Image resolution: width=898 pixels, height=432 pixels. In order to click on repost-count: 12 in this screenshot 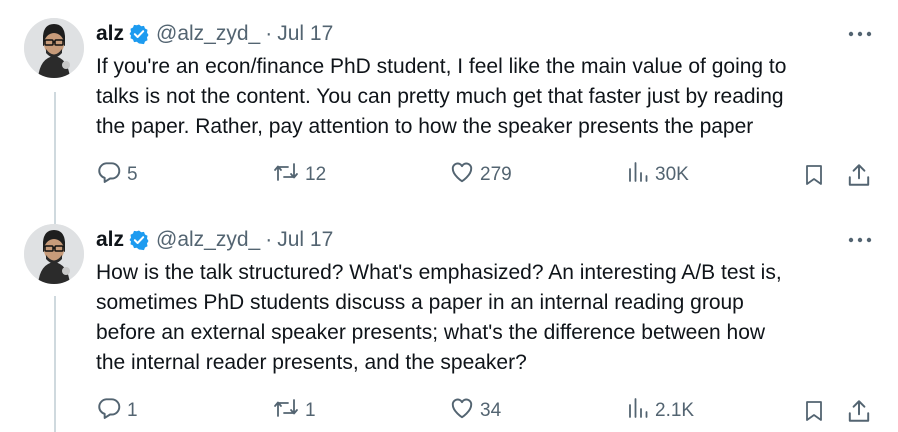, I will do `click(316, 174)`.